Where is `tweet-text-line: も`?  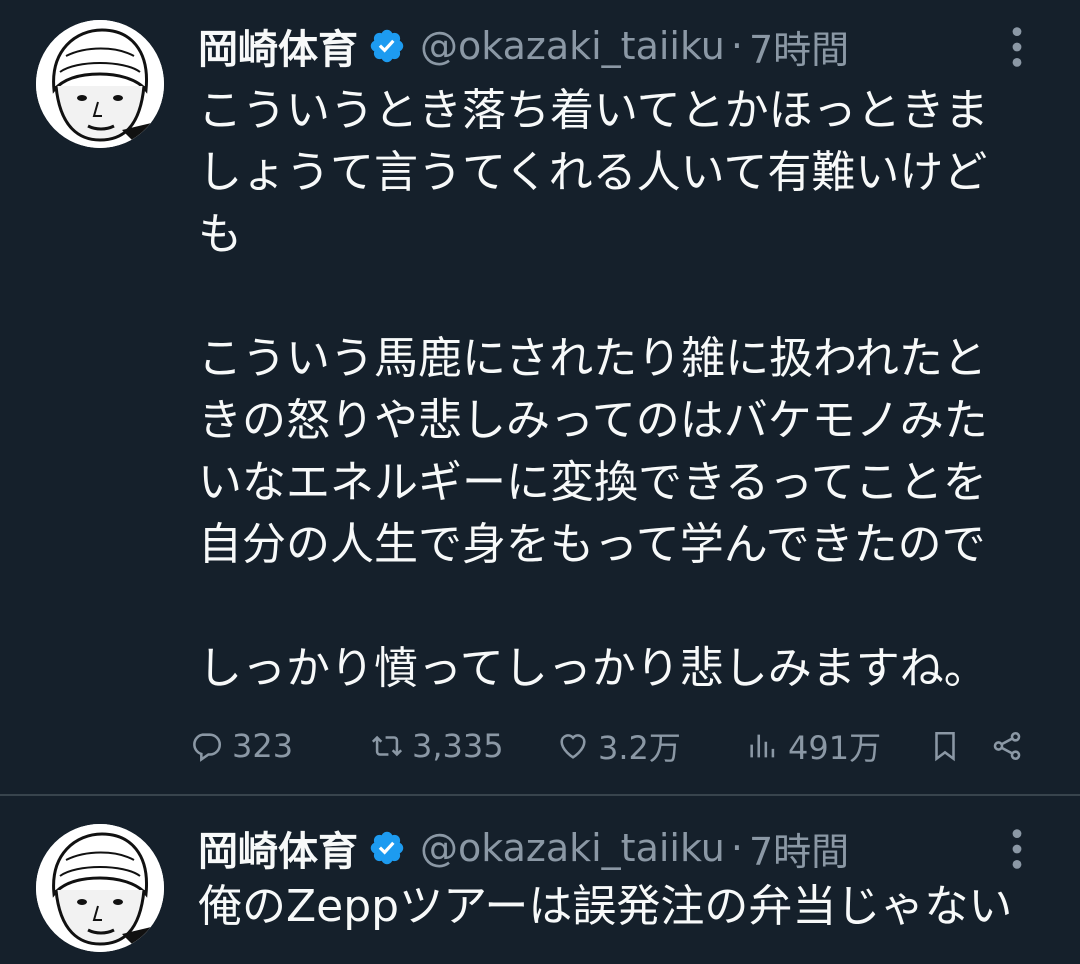
tweet-text-line: も is located at coordinates (220, 234).